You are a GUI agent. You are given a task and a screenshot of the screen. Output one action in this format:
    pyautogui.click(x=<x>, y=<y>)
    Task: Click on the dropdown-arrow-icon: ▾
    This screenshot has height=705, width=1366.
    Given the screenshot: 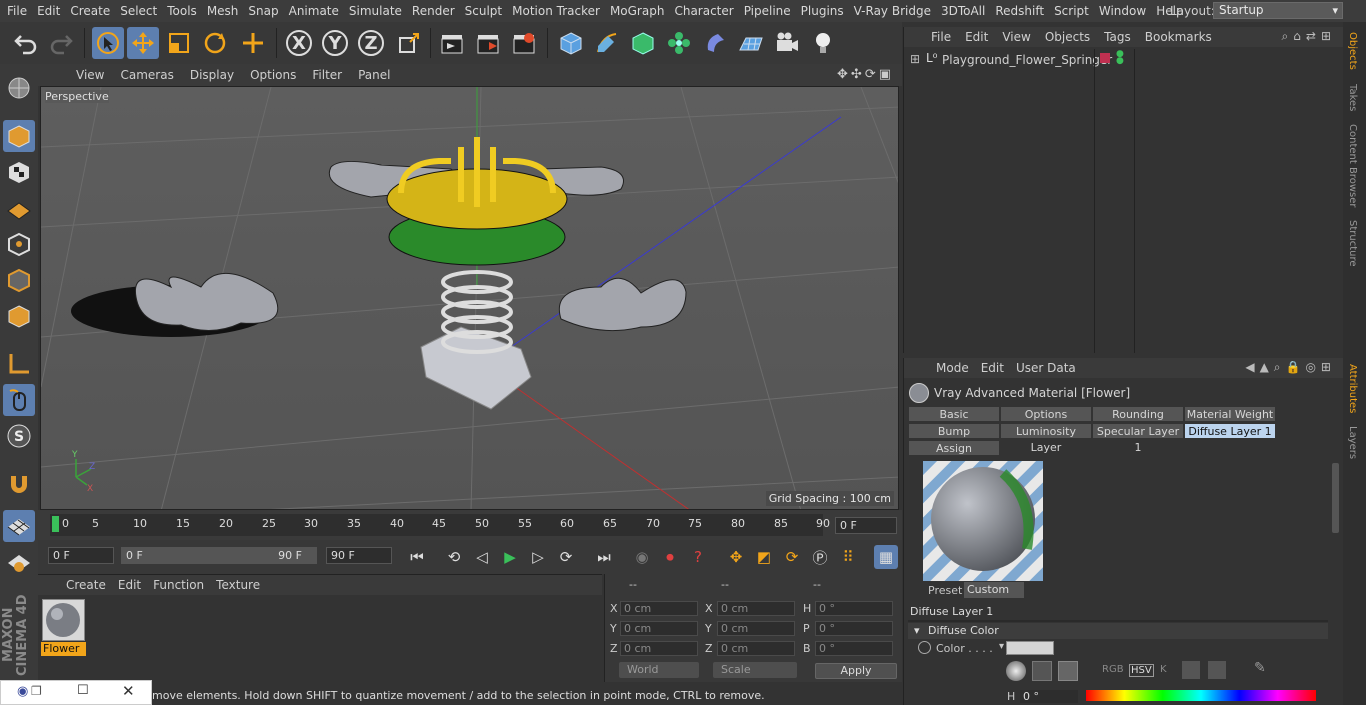 What is the action you would take?
    pyautogui.click(x=1001, y=646)
    